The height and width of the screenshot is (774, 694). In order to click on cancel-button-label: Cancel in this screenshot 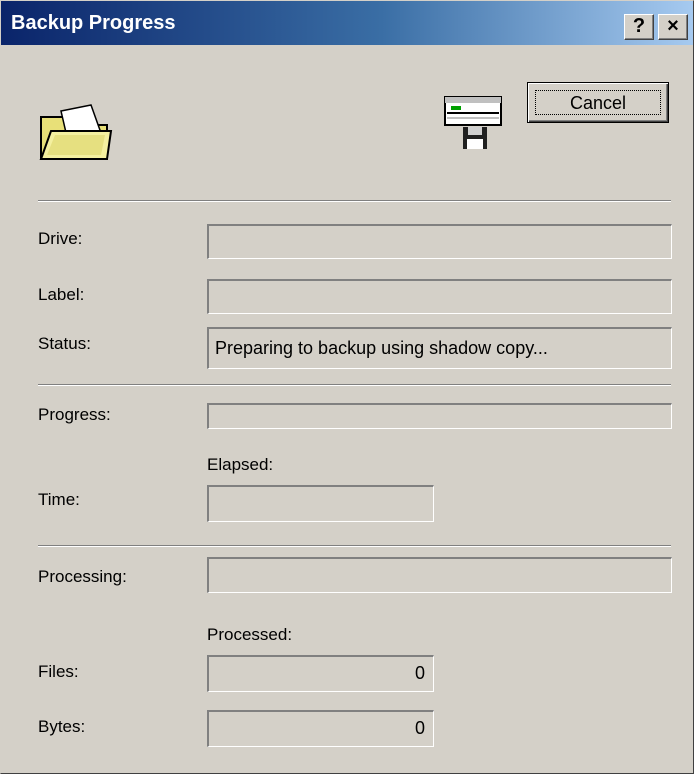, I will do `click(598, 102)`.